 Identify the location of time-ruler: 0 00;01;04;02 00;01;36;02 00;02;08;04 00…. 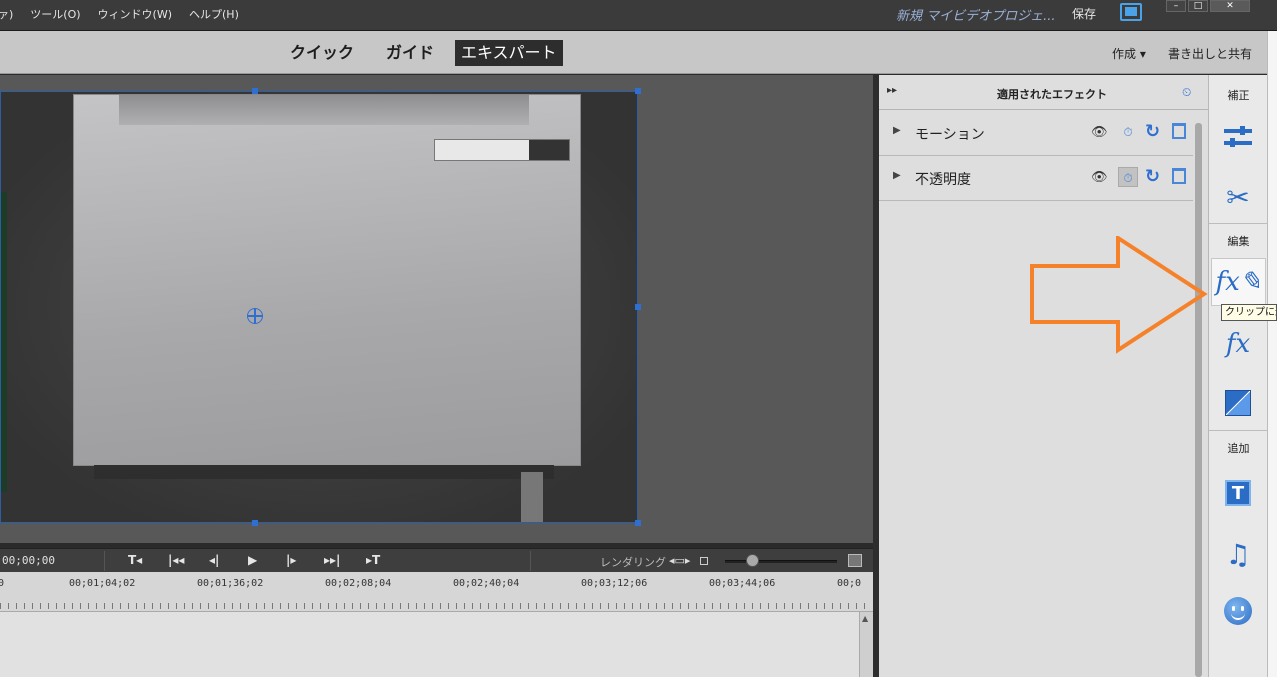
(436, 592).